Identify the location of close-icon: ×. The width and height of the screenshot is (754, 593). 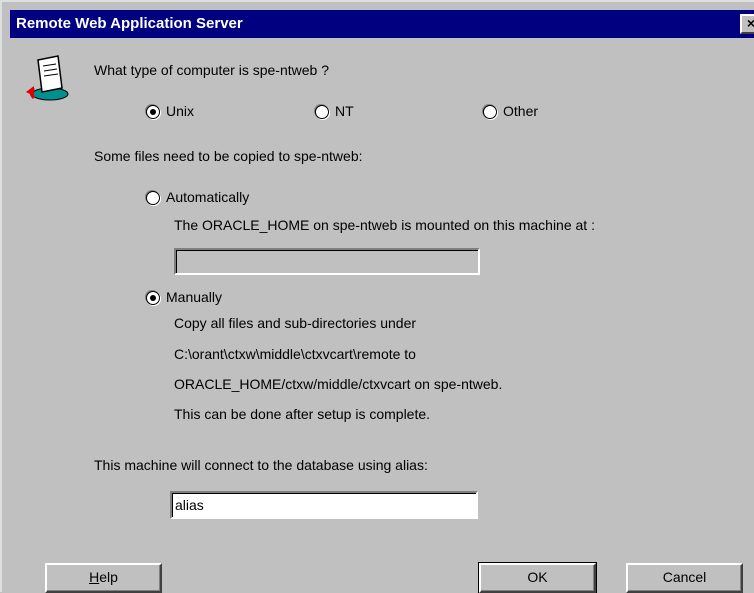
(750, 23).